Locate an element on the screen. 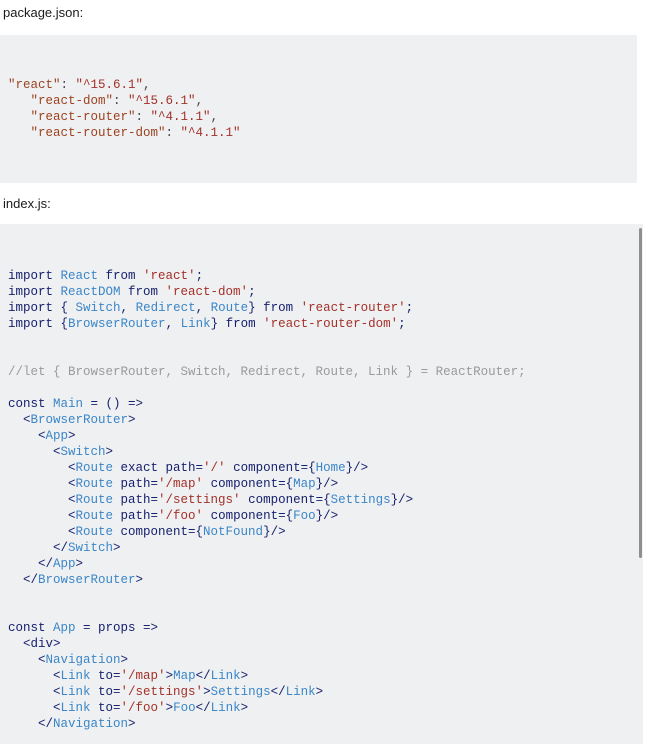 This screenshot has width=649, height=744. code-line: import ReactDOM from 'react-dom'; is located at coordinates (325, 292).